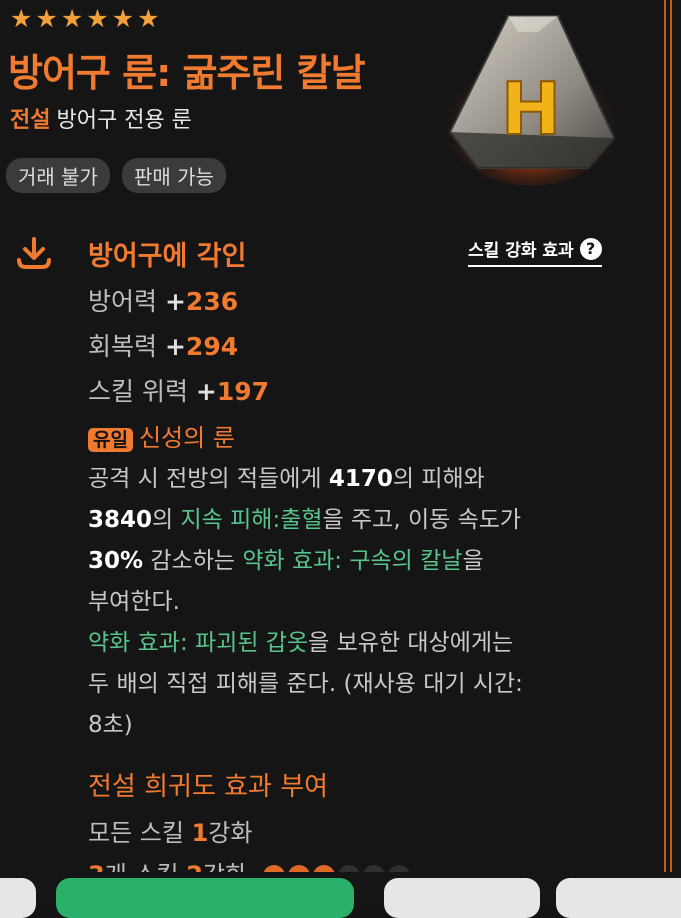 This screenshot has width=681, height=918. Describe the element at coordinates (208, 787) in the screenshot. I see `legend-rarity-title: 전설 희귀도 효과 부여` at that location.